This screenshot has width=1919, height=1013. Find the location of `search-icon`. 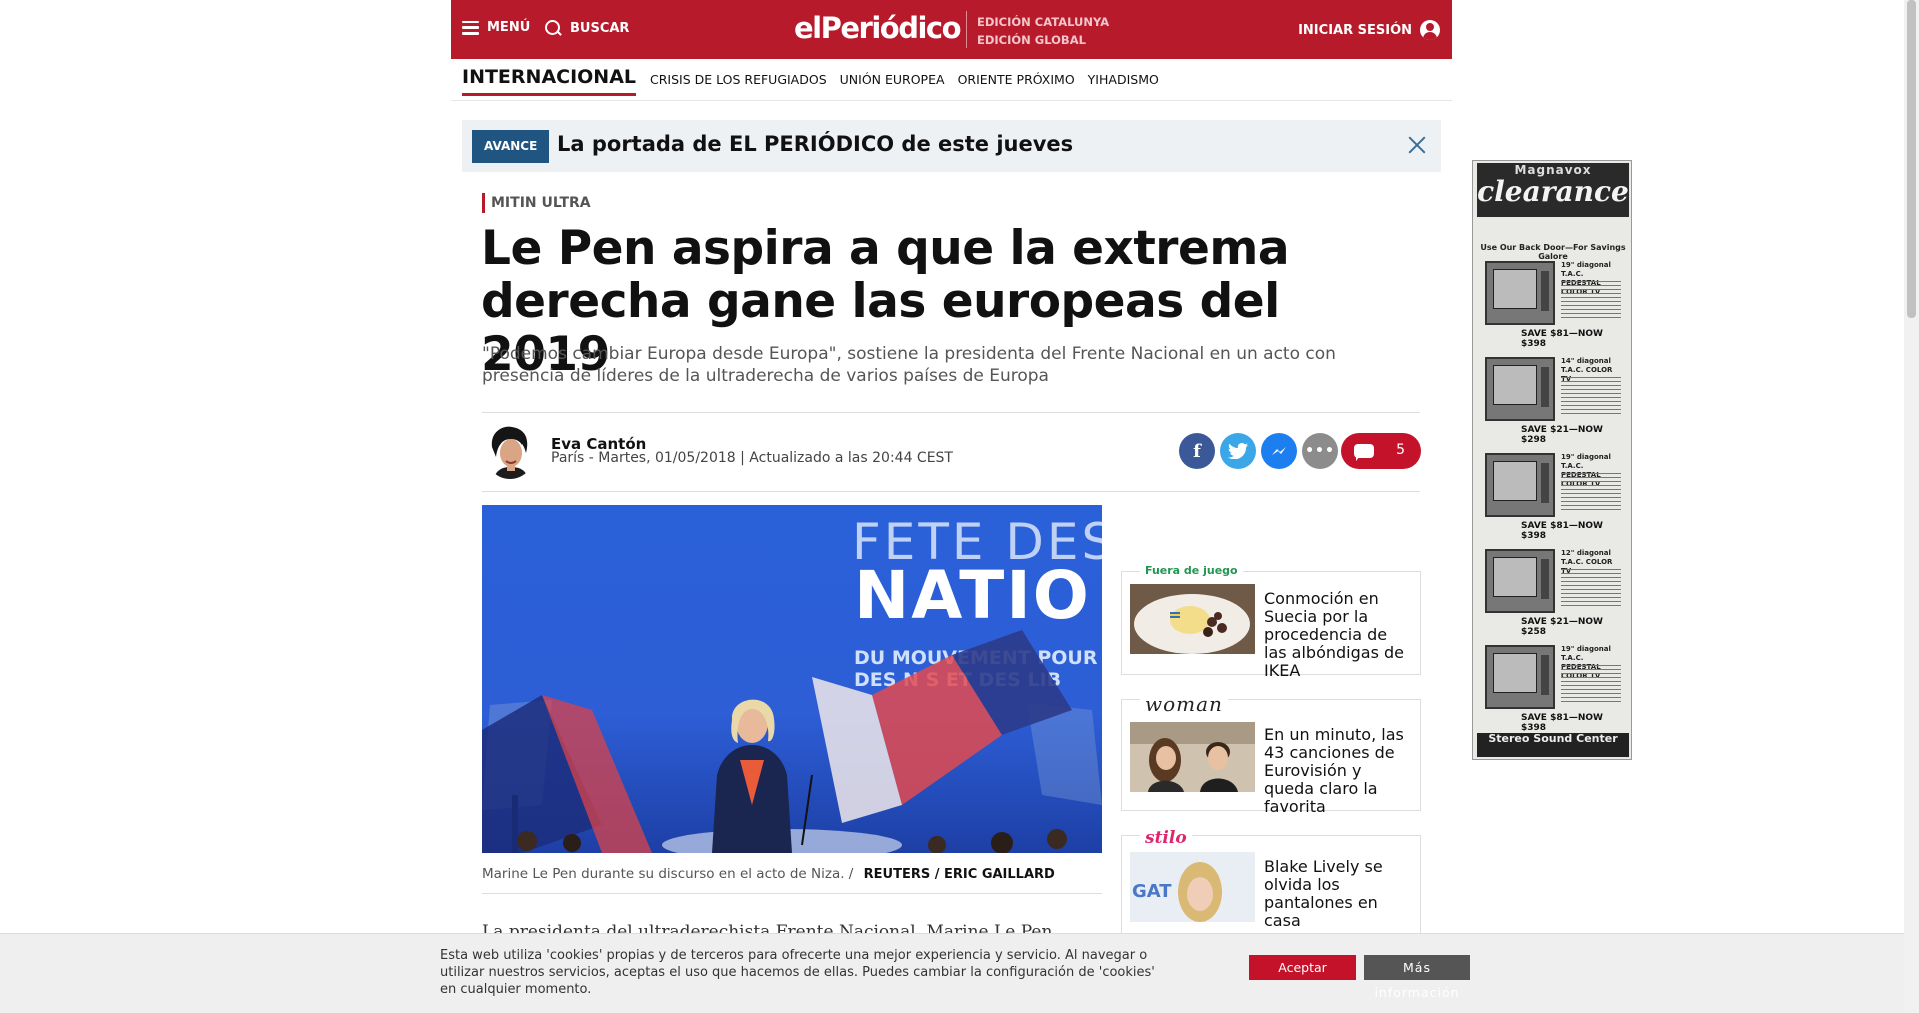

search-icon is located at coordinates (553, 28).